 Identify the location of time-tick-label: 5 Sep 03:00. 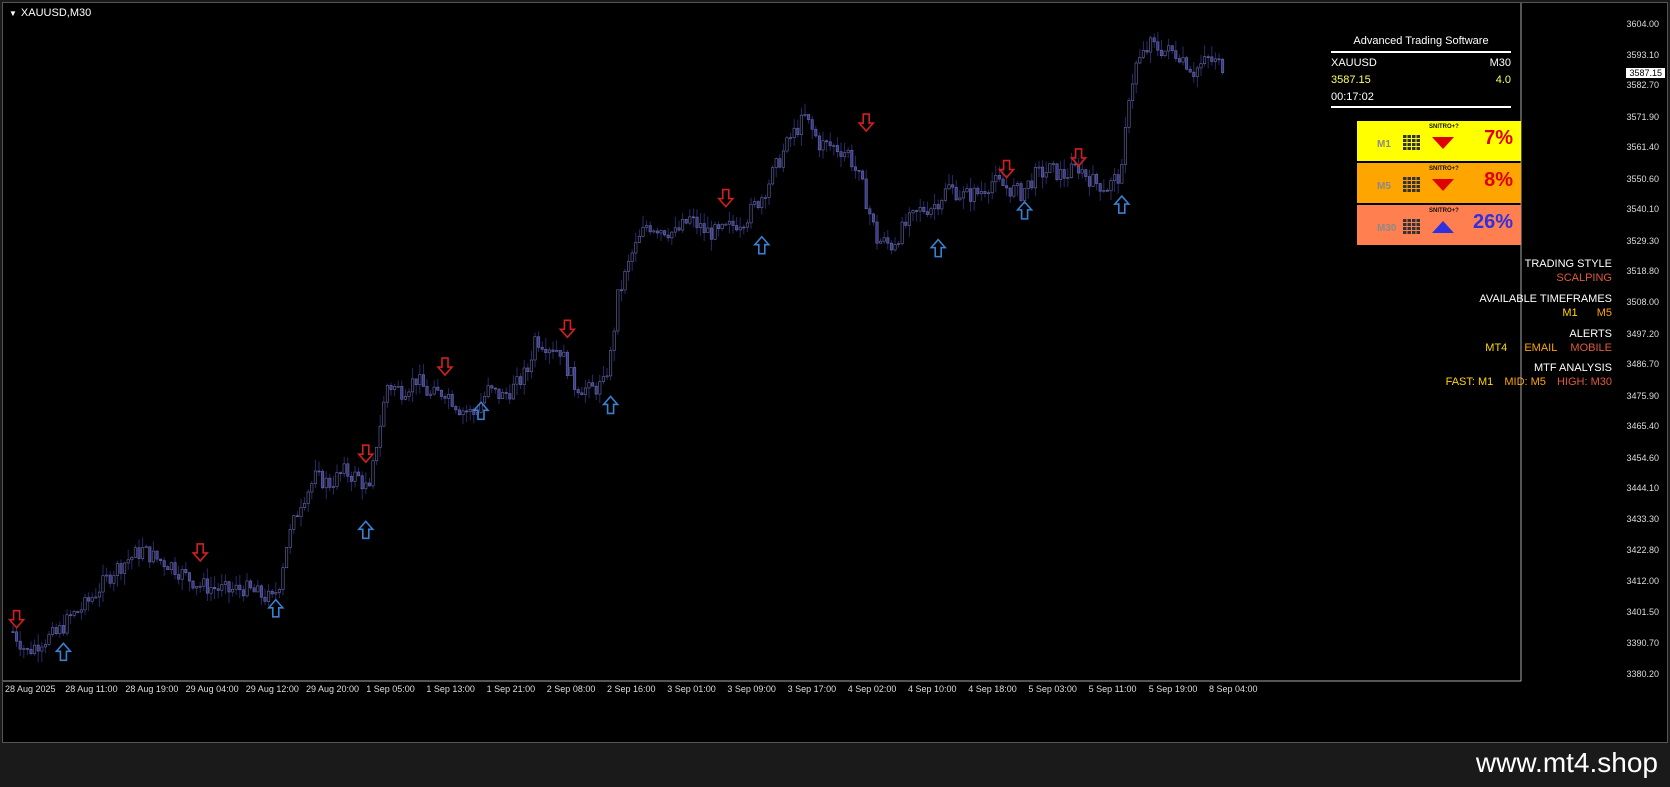
(1052, 689).